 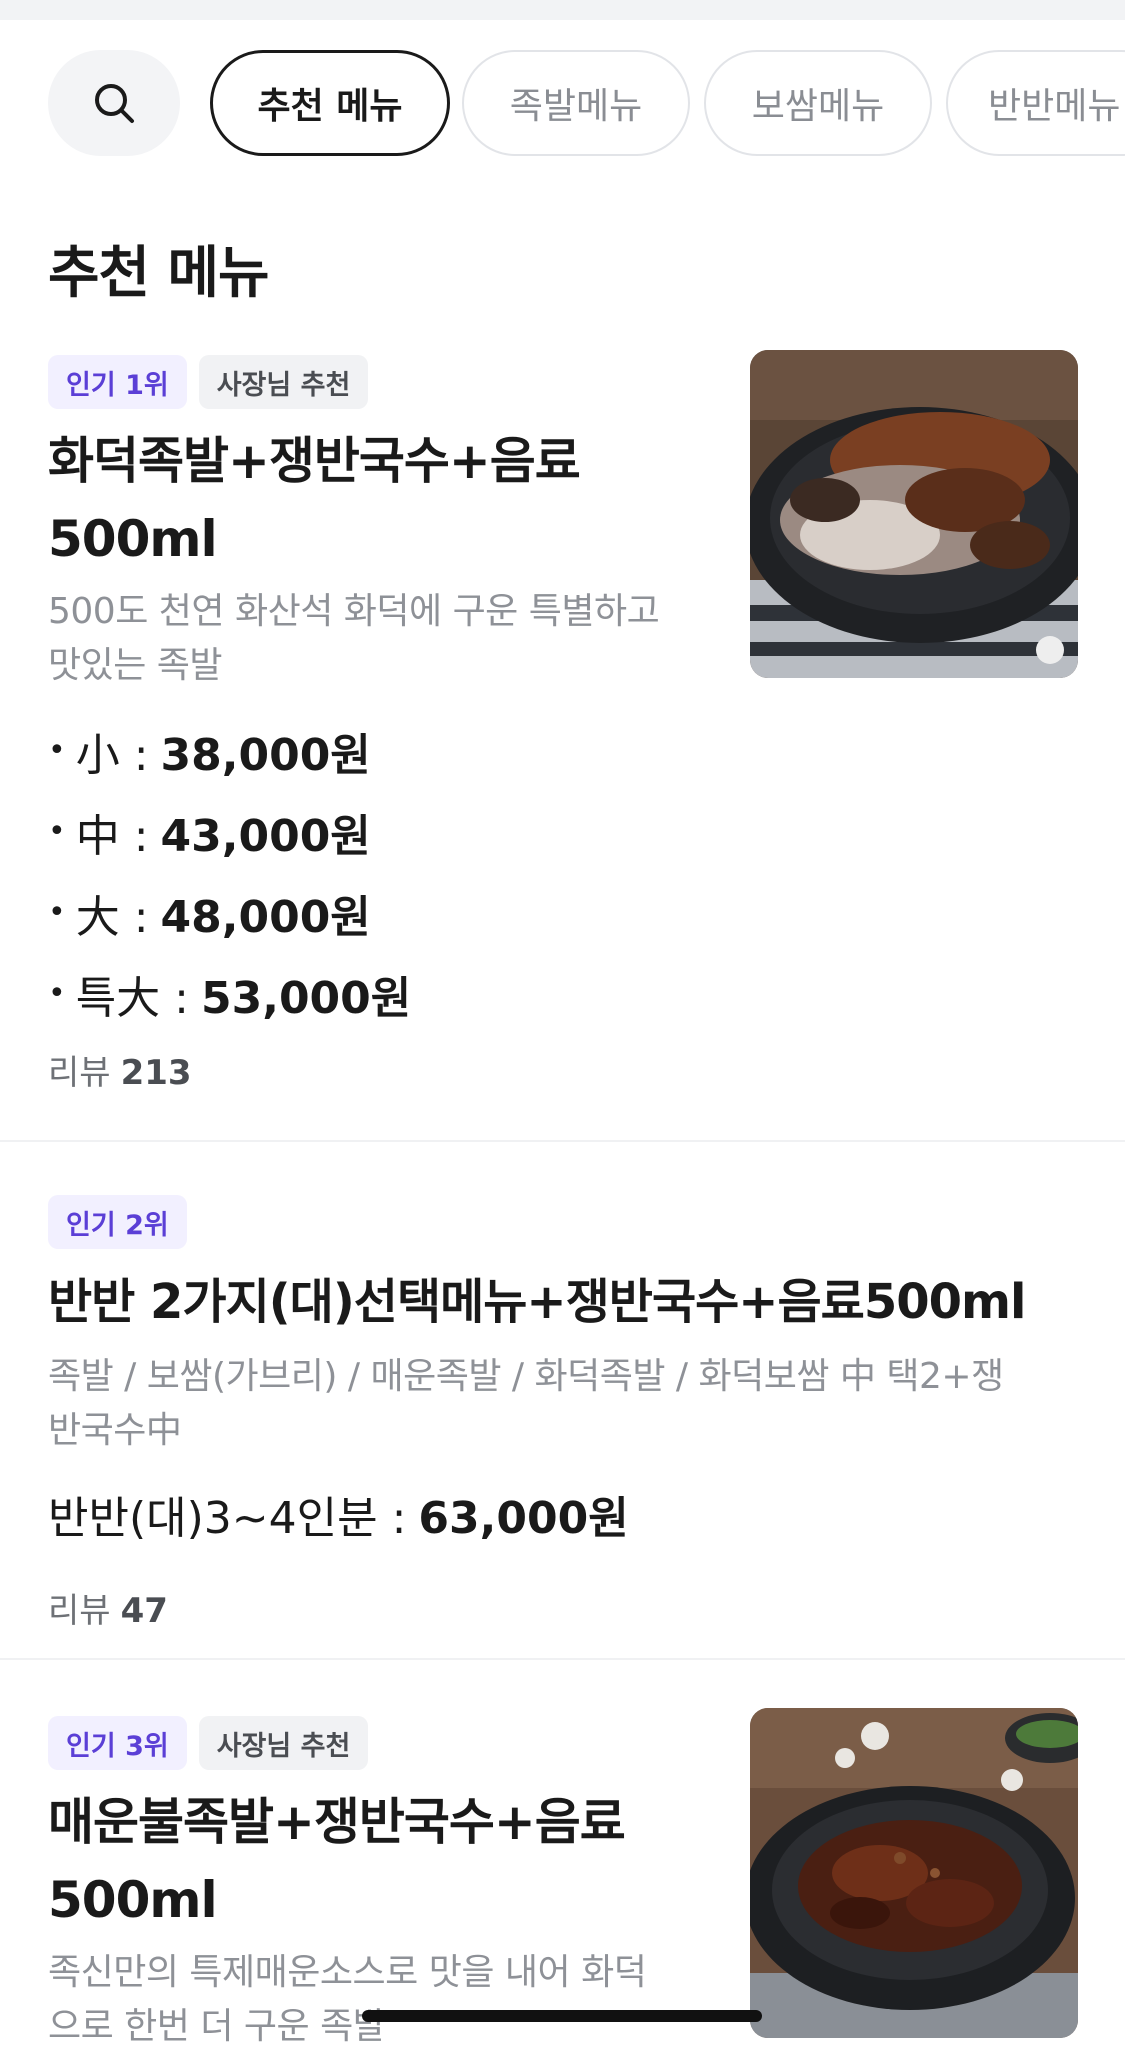 What do you see at coordinates (562, 2016) in the screenshot?
I see `home-indicator` at bounding box center [562, 2016].